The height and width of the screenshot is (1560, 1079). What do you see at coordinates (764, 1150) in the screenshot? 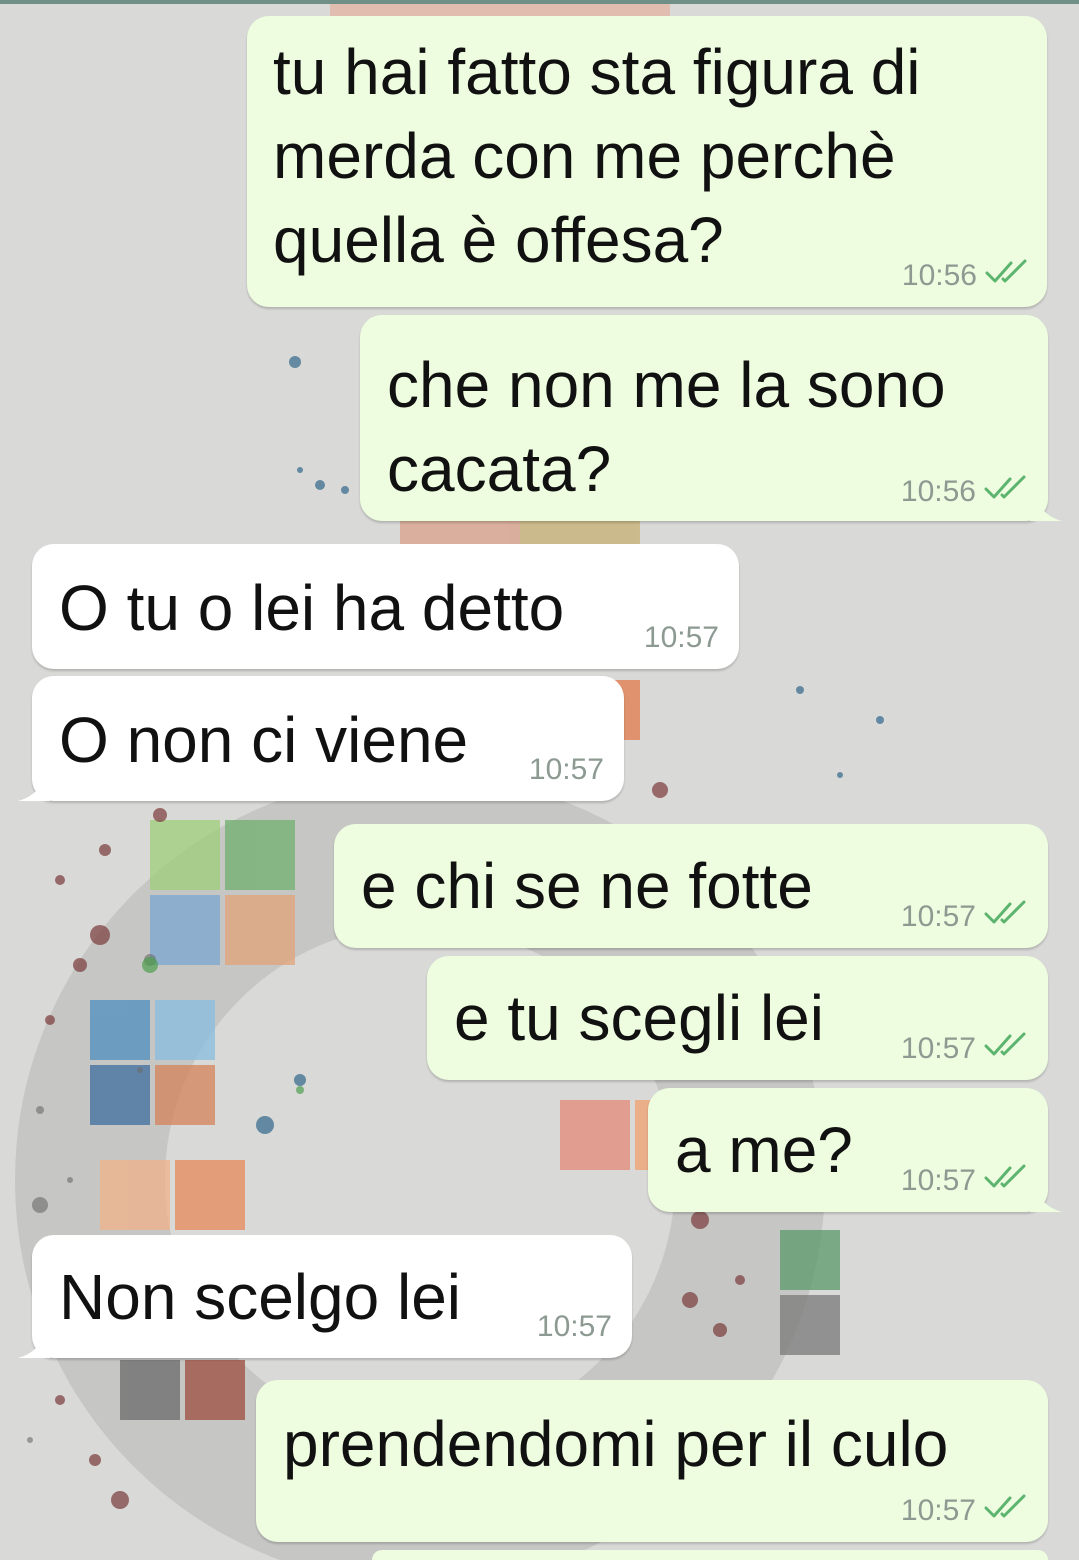
I see `message-text: a me?` at bounding box center [764, 1150].